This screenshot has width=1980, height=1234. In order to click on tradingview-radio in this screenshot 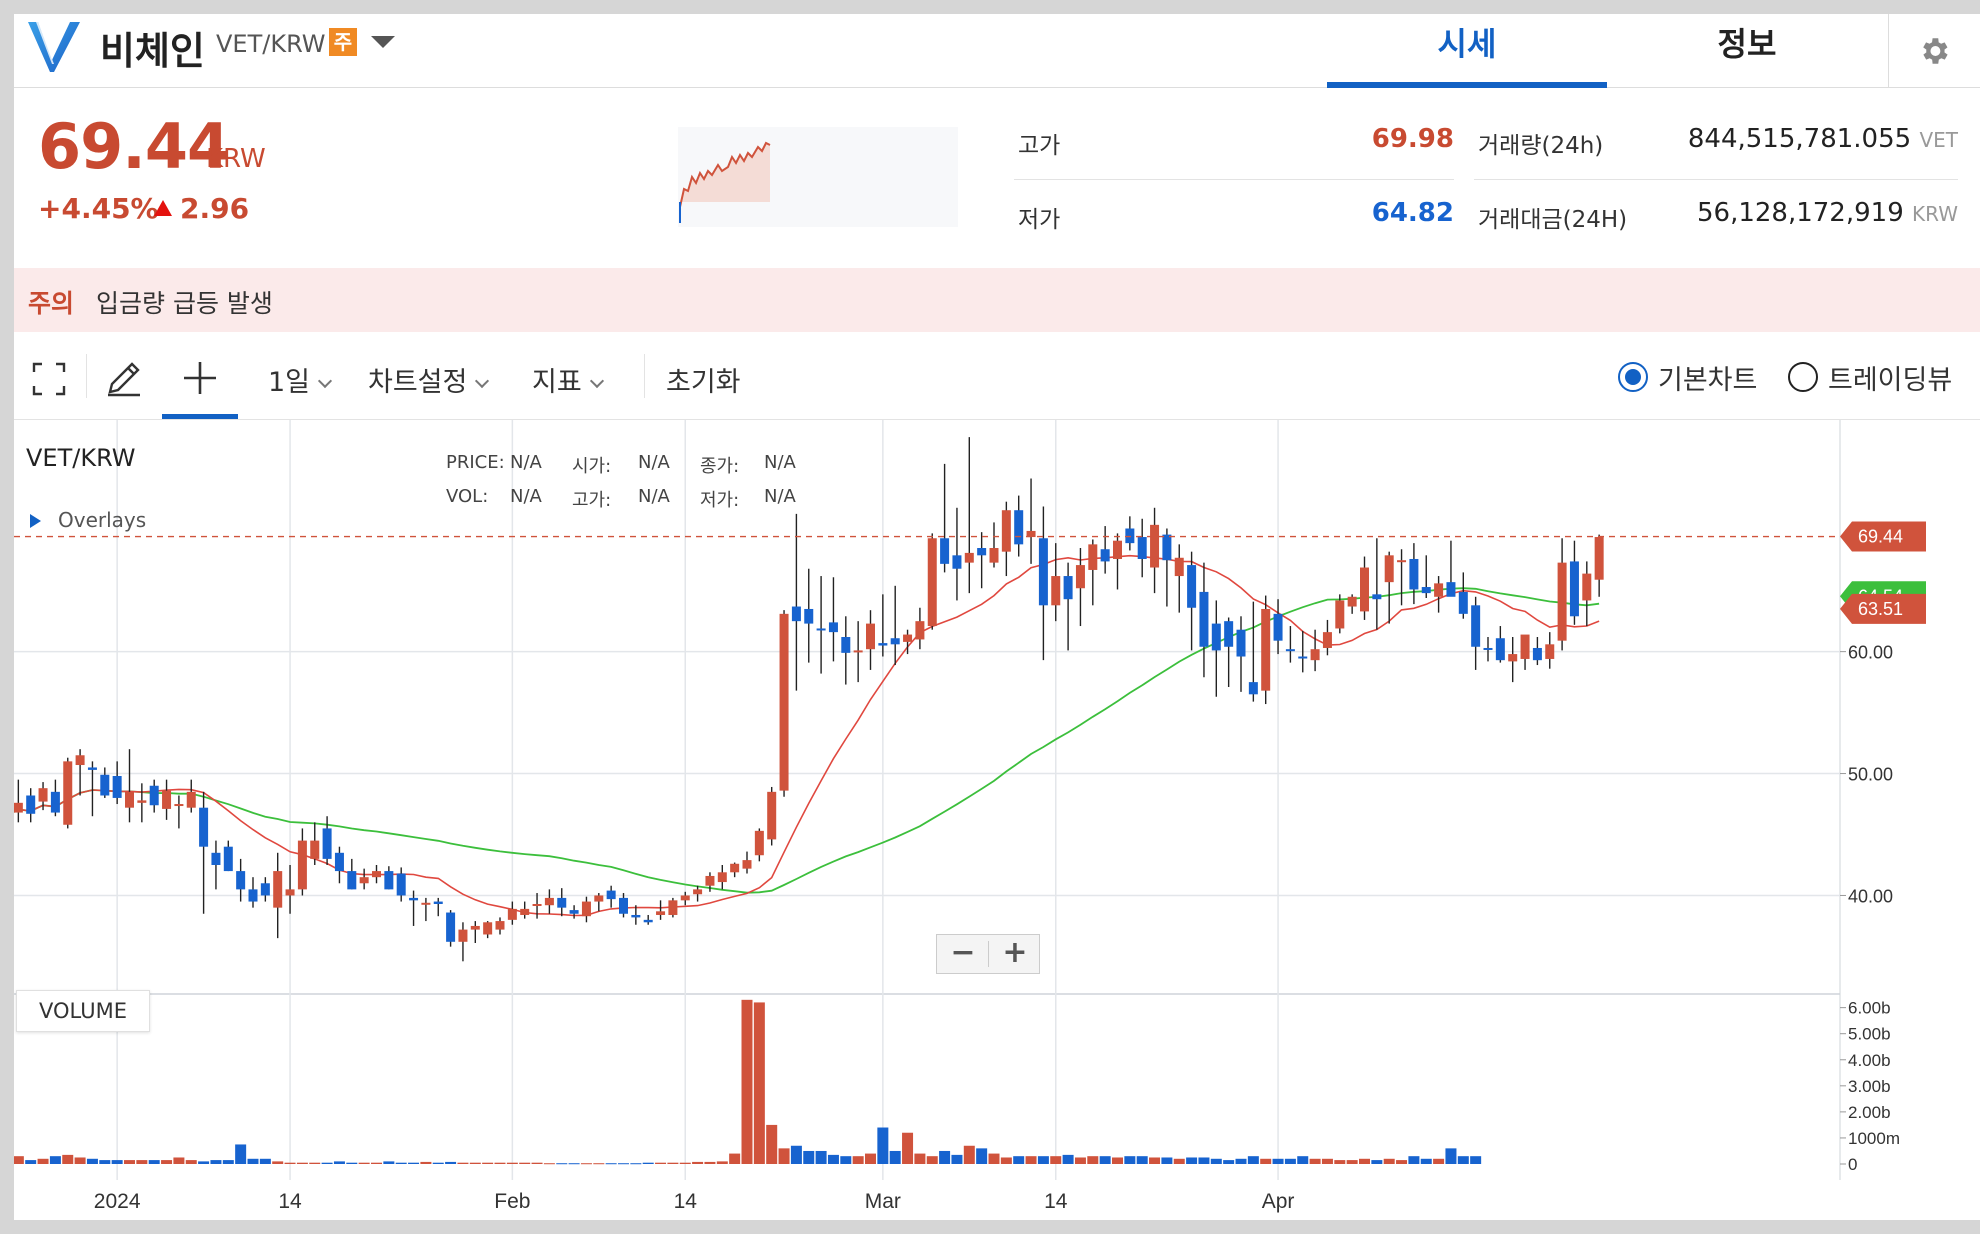, I will do `click(1803, 377)`.